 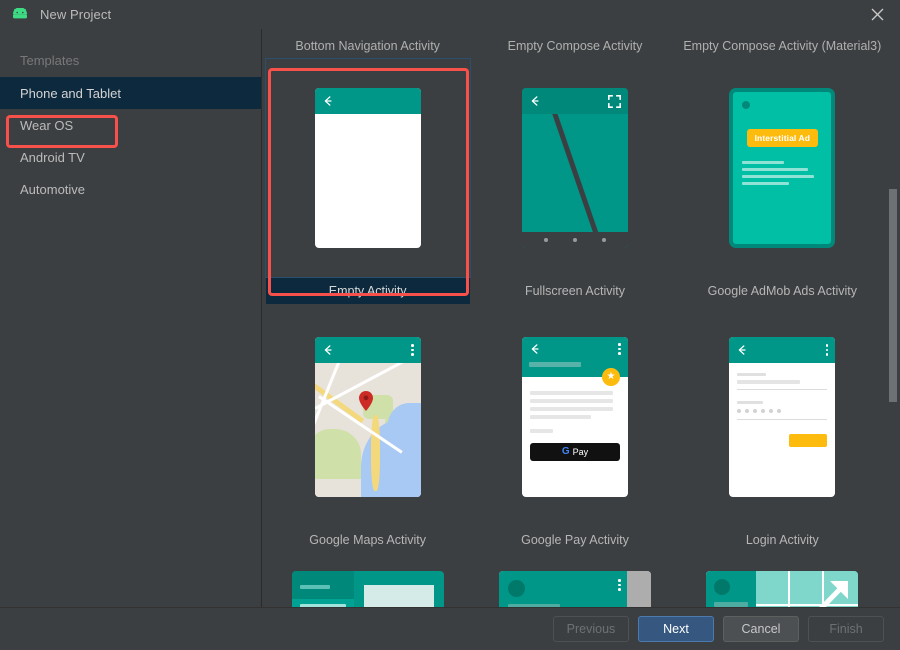 I want to click on gpay-activity-thumb: ★ G Pay, so click(x=574, y=417).